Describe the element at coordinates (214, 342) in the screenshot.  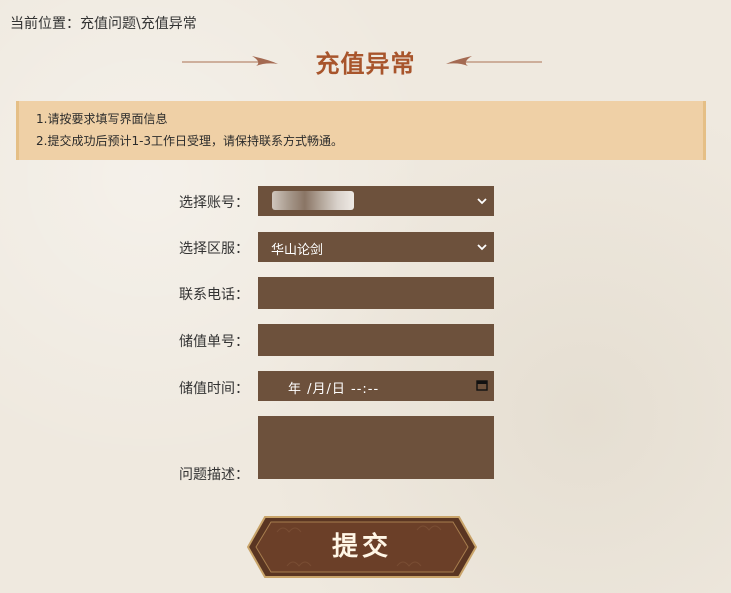
I see `order-label: 储值单号：` at that location.